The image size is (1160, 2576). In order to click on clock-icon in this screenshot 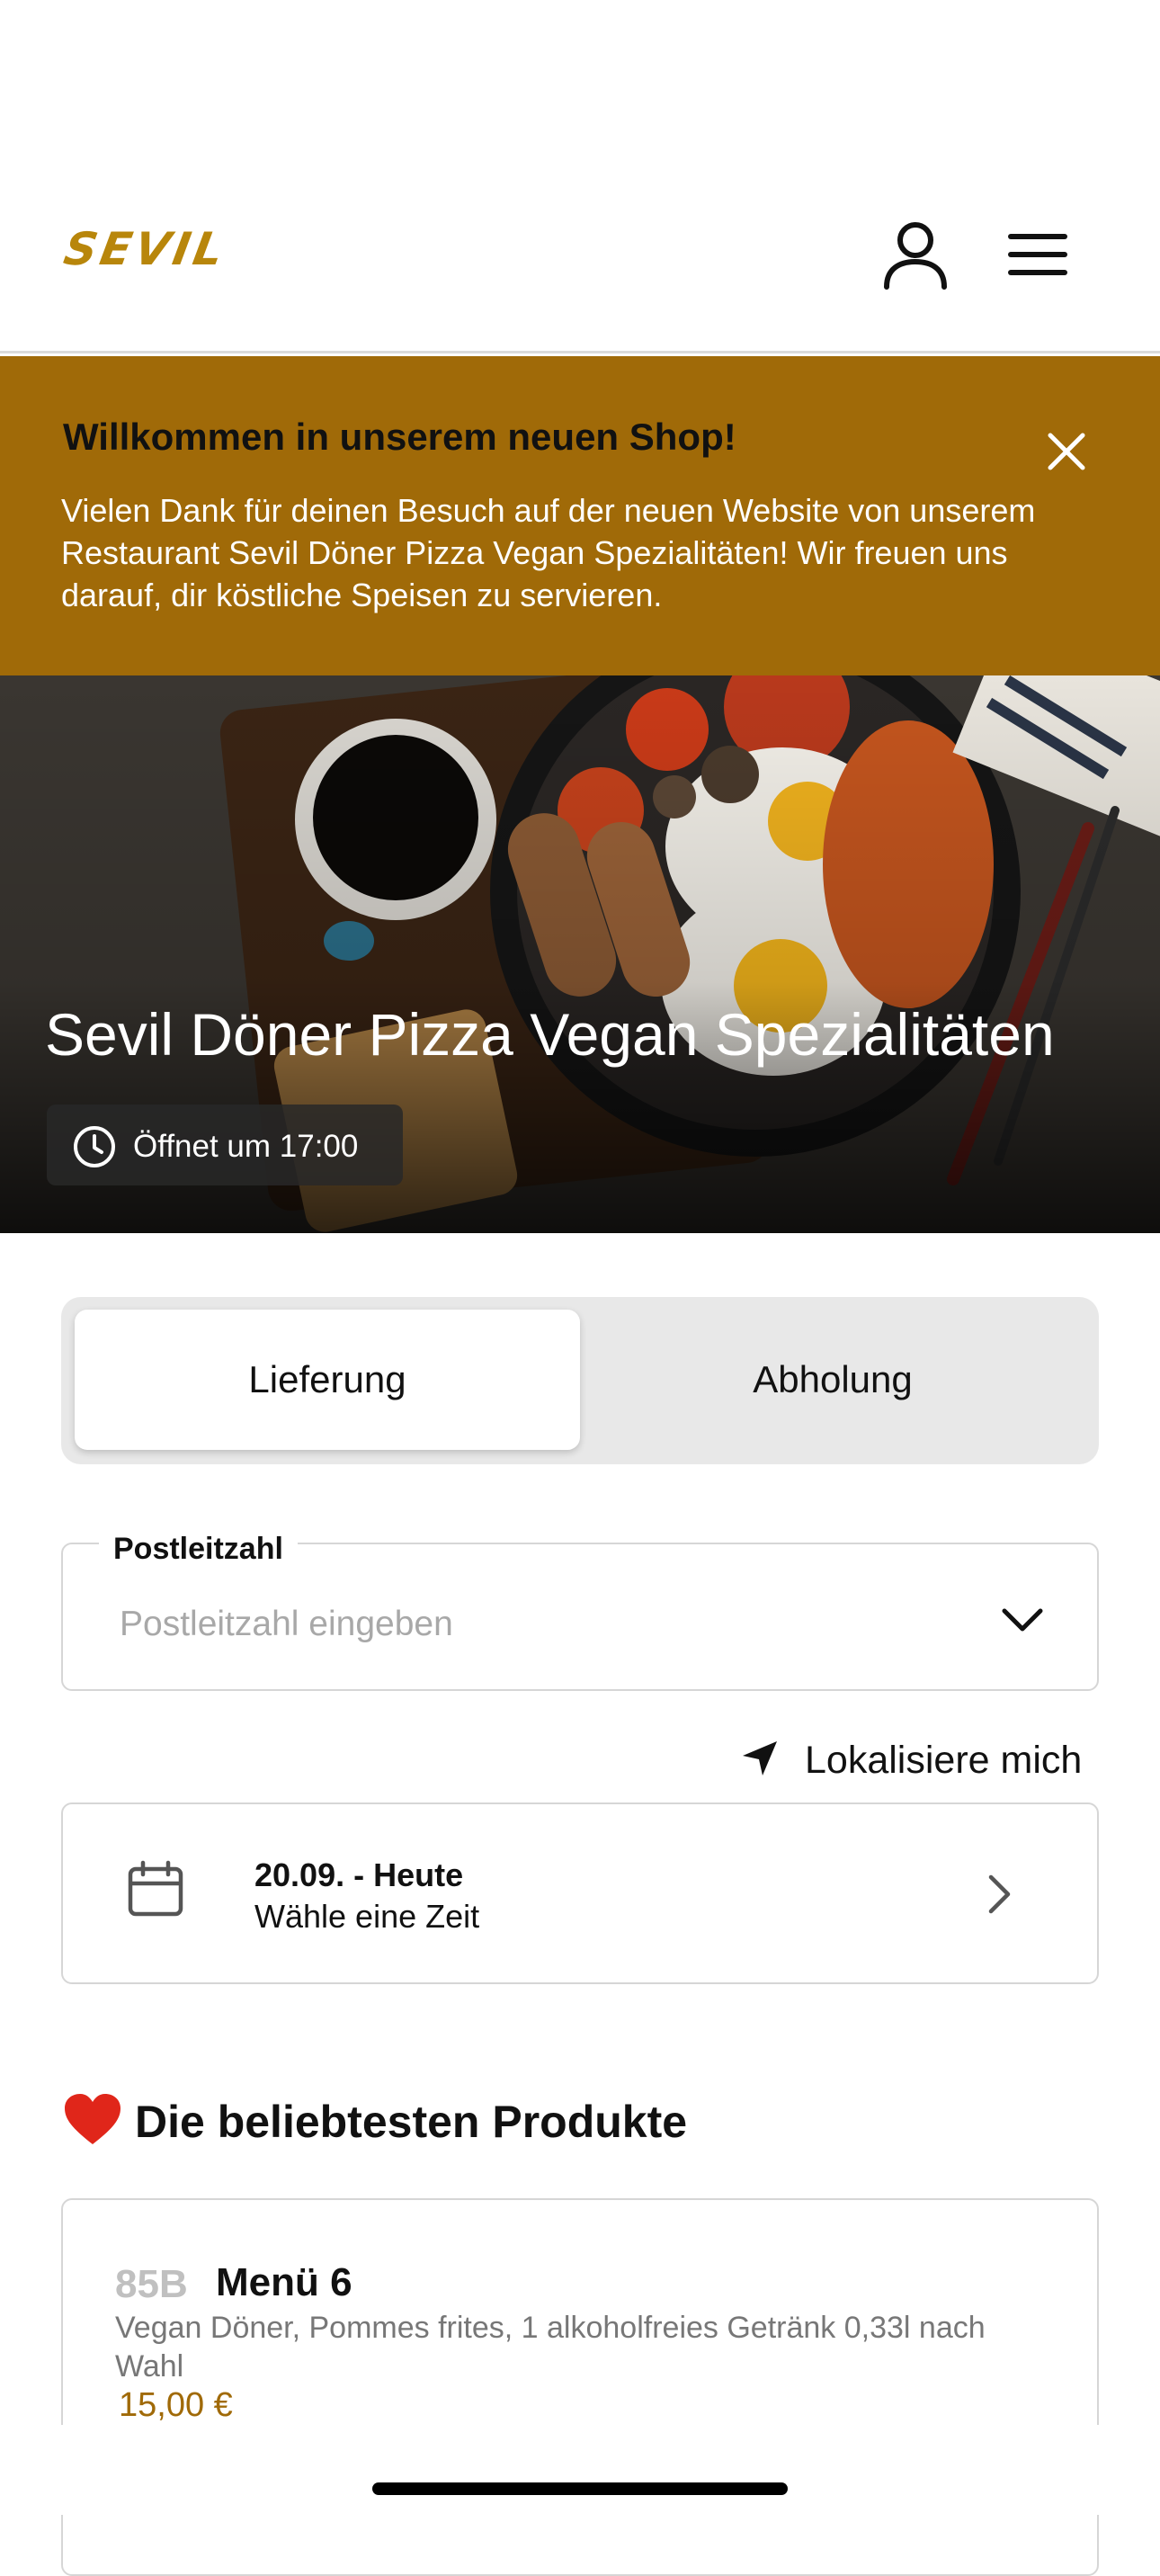, I will do `click(94, 1146)`.